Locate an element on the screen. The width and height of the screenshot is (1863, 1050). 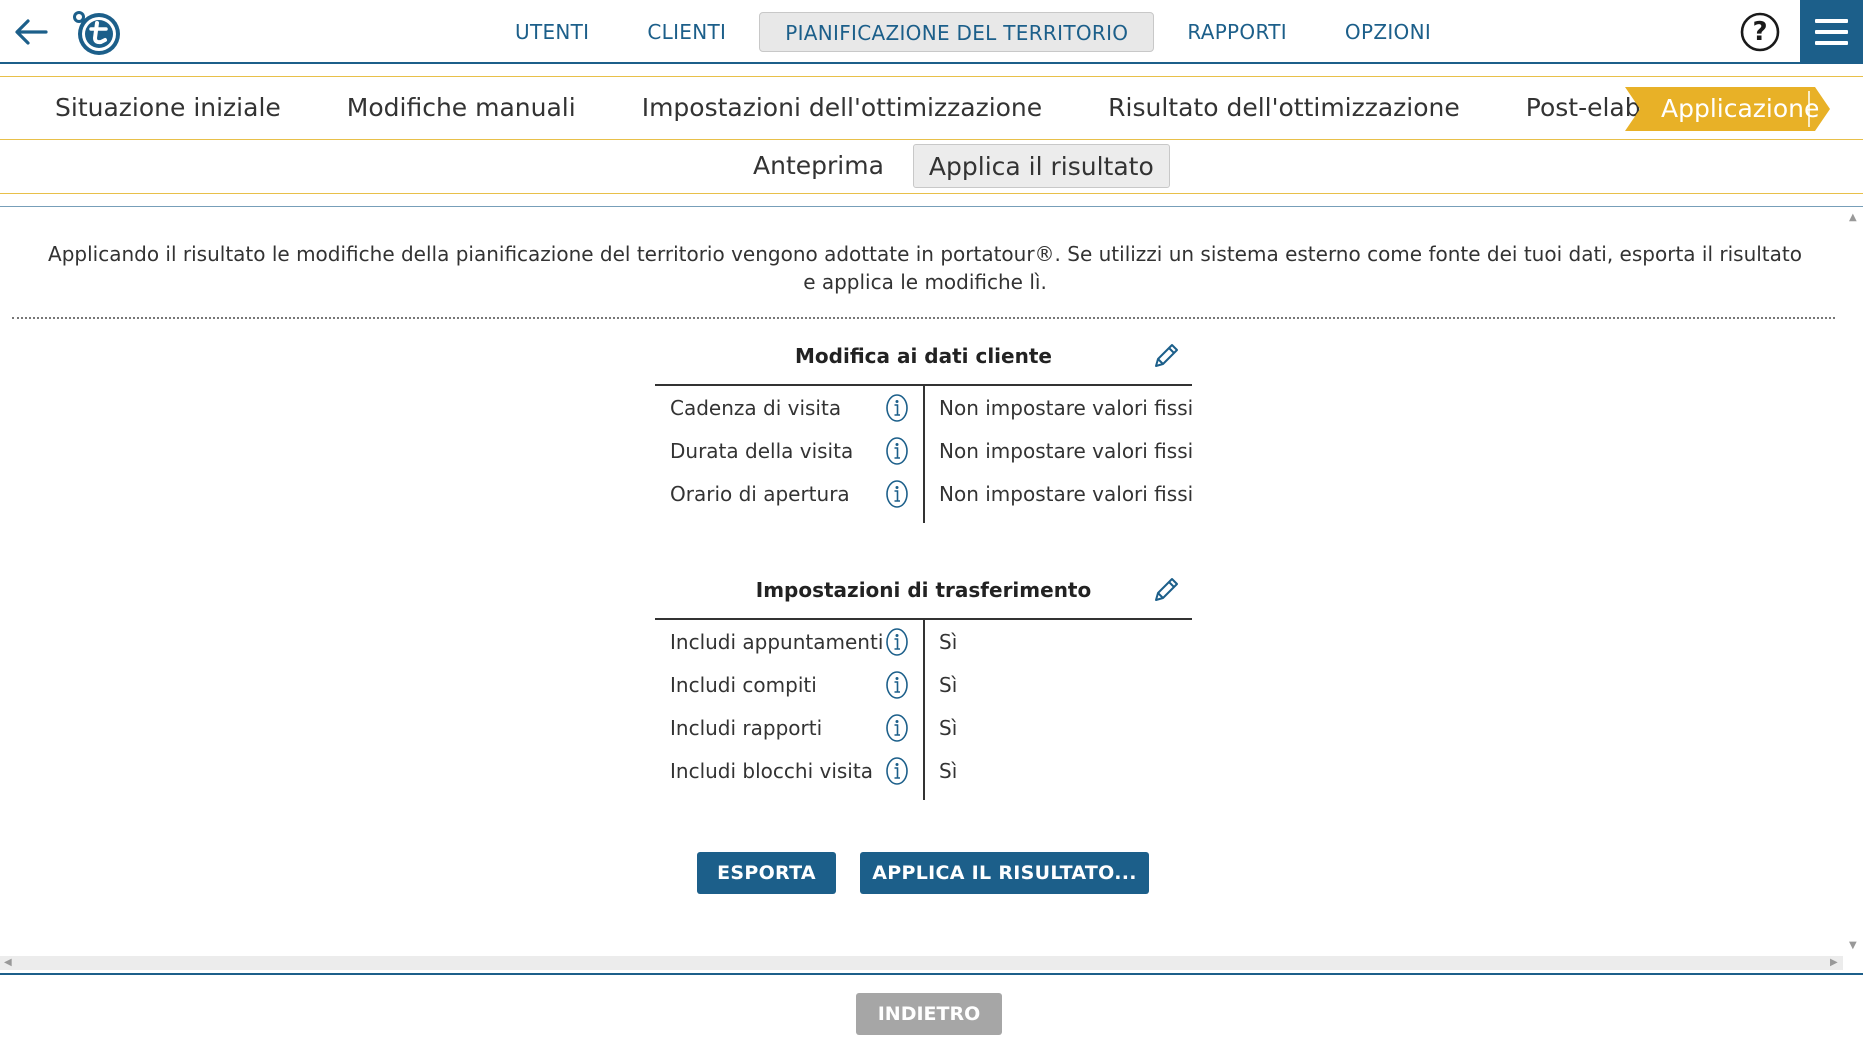
help-label: ? is located at coordinates (1760, 32).